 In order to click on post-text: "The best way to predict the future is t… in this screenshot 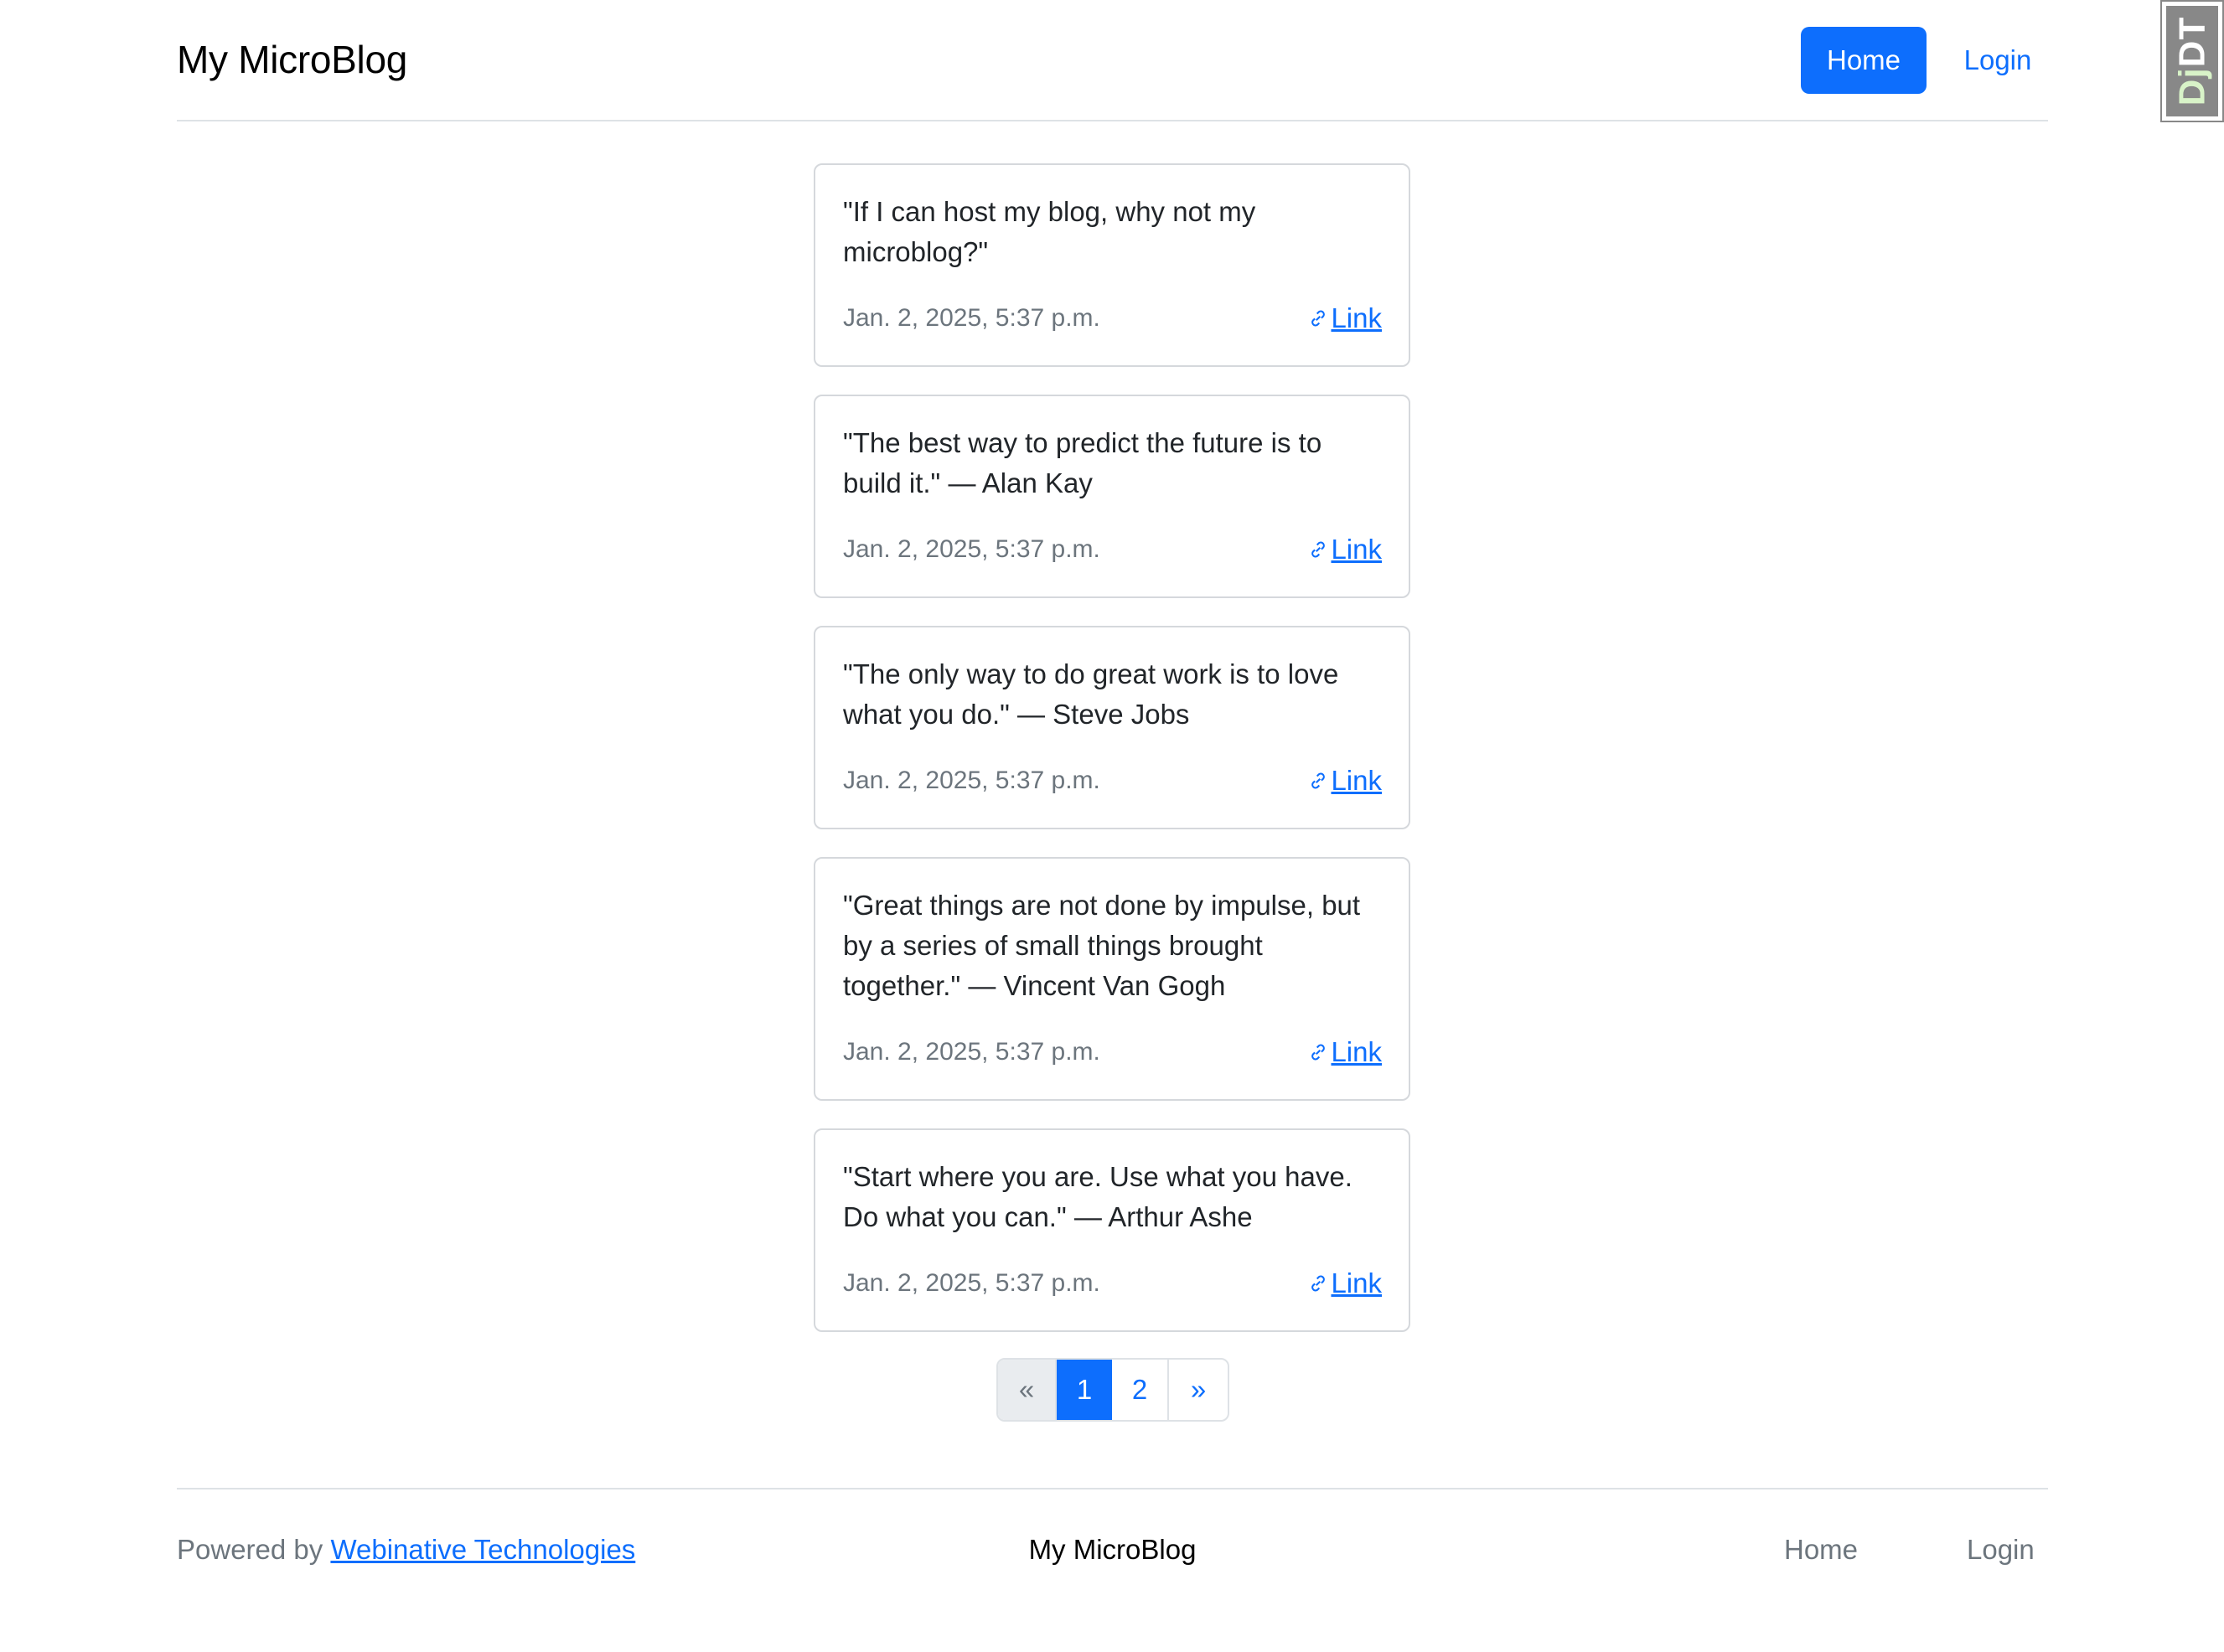, I will do `click(1082, 463)`.